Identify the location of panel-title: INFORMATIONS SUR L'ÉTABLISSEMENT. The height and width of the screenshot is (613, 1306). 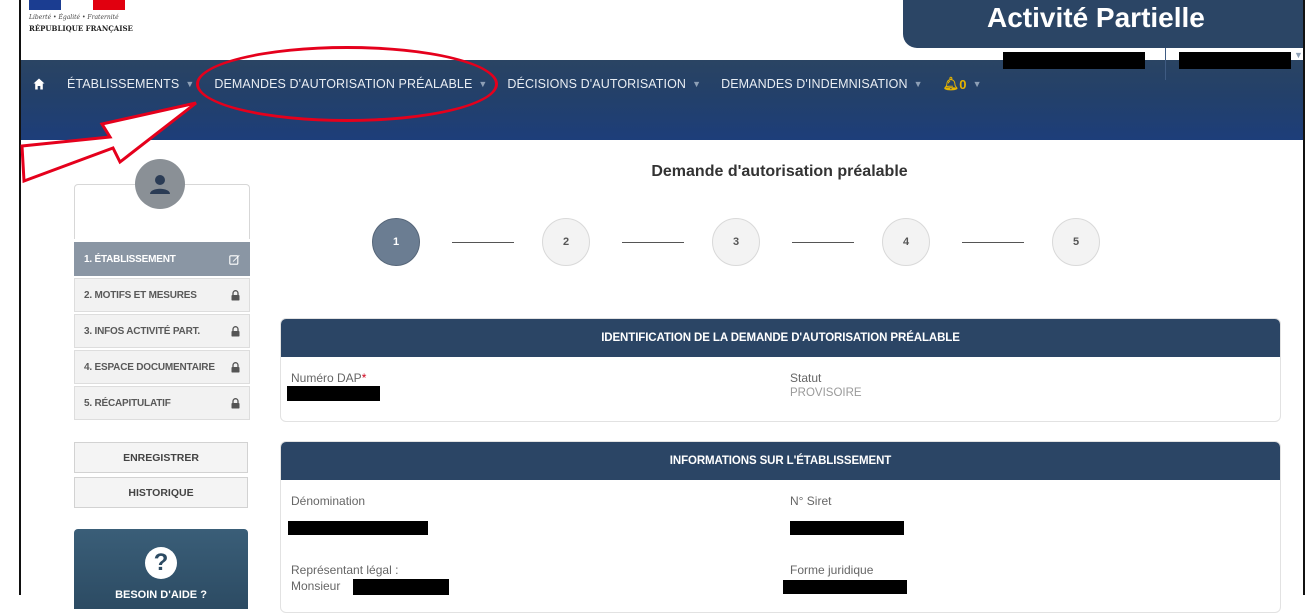
(780, 461).